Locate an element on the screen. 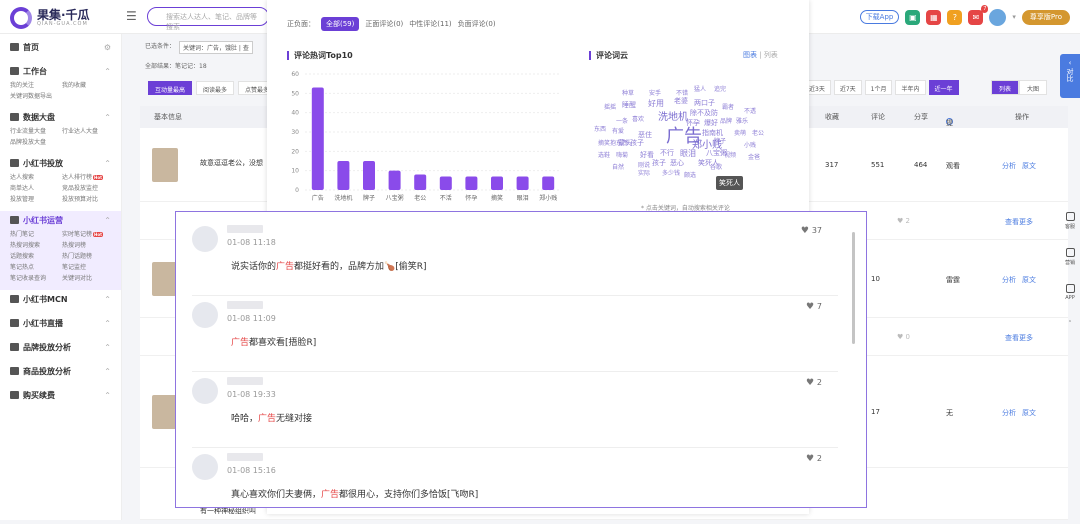 The image size is (1080, 524). bar-怀孕 is located at coordinates (471, 183).